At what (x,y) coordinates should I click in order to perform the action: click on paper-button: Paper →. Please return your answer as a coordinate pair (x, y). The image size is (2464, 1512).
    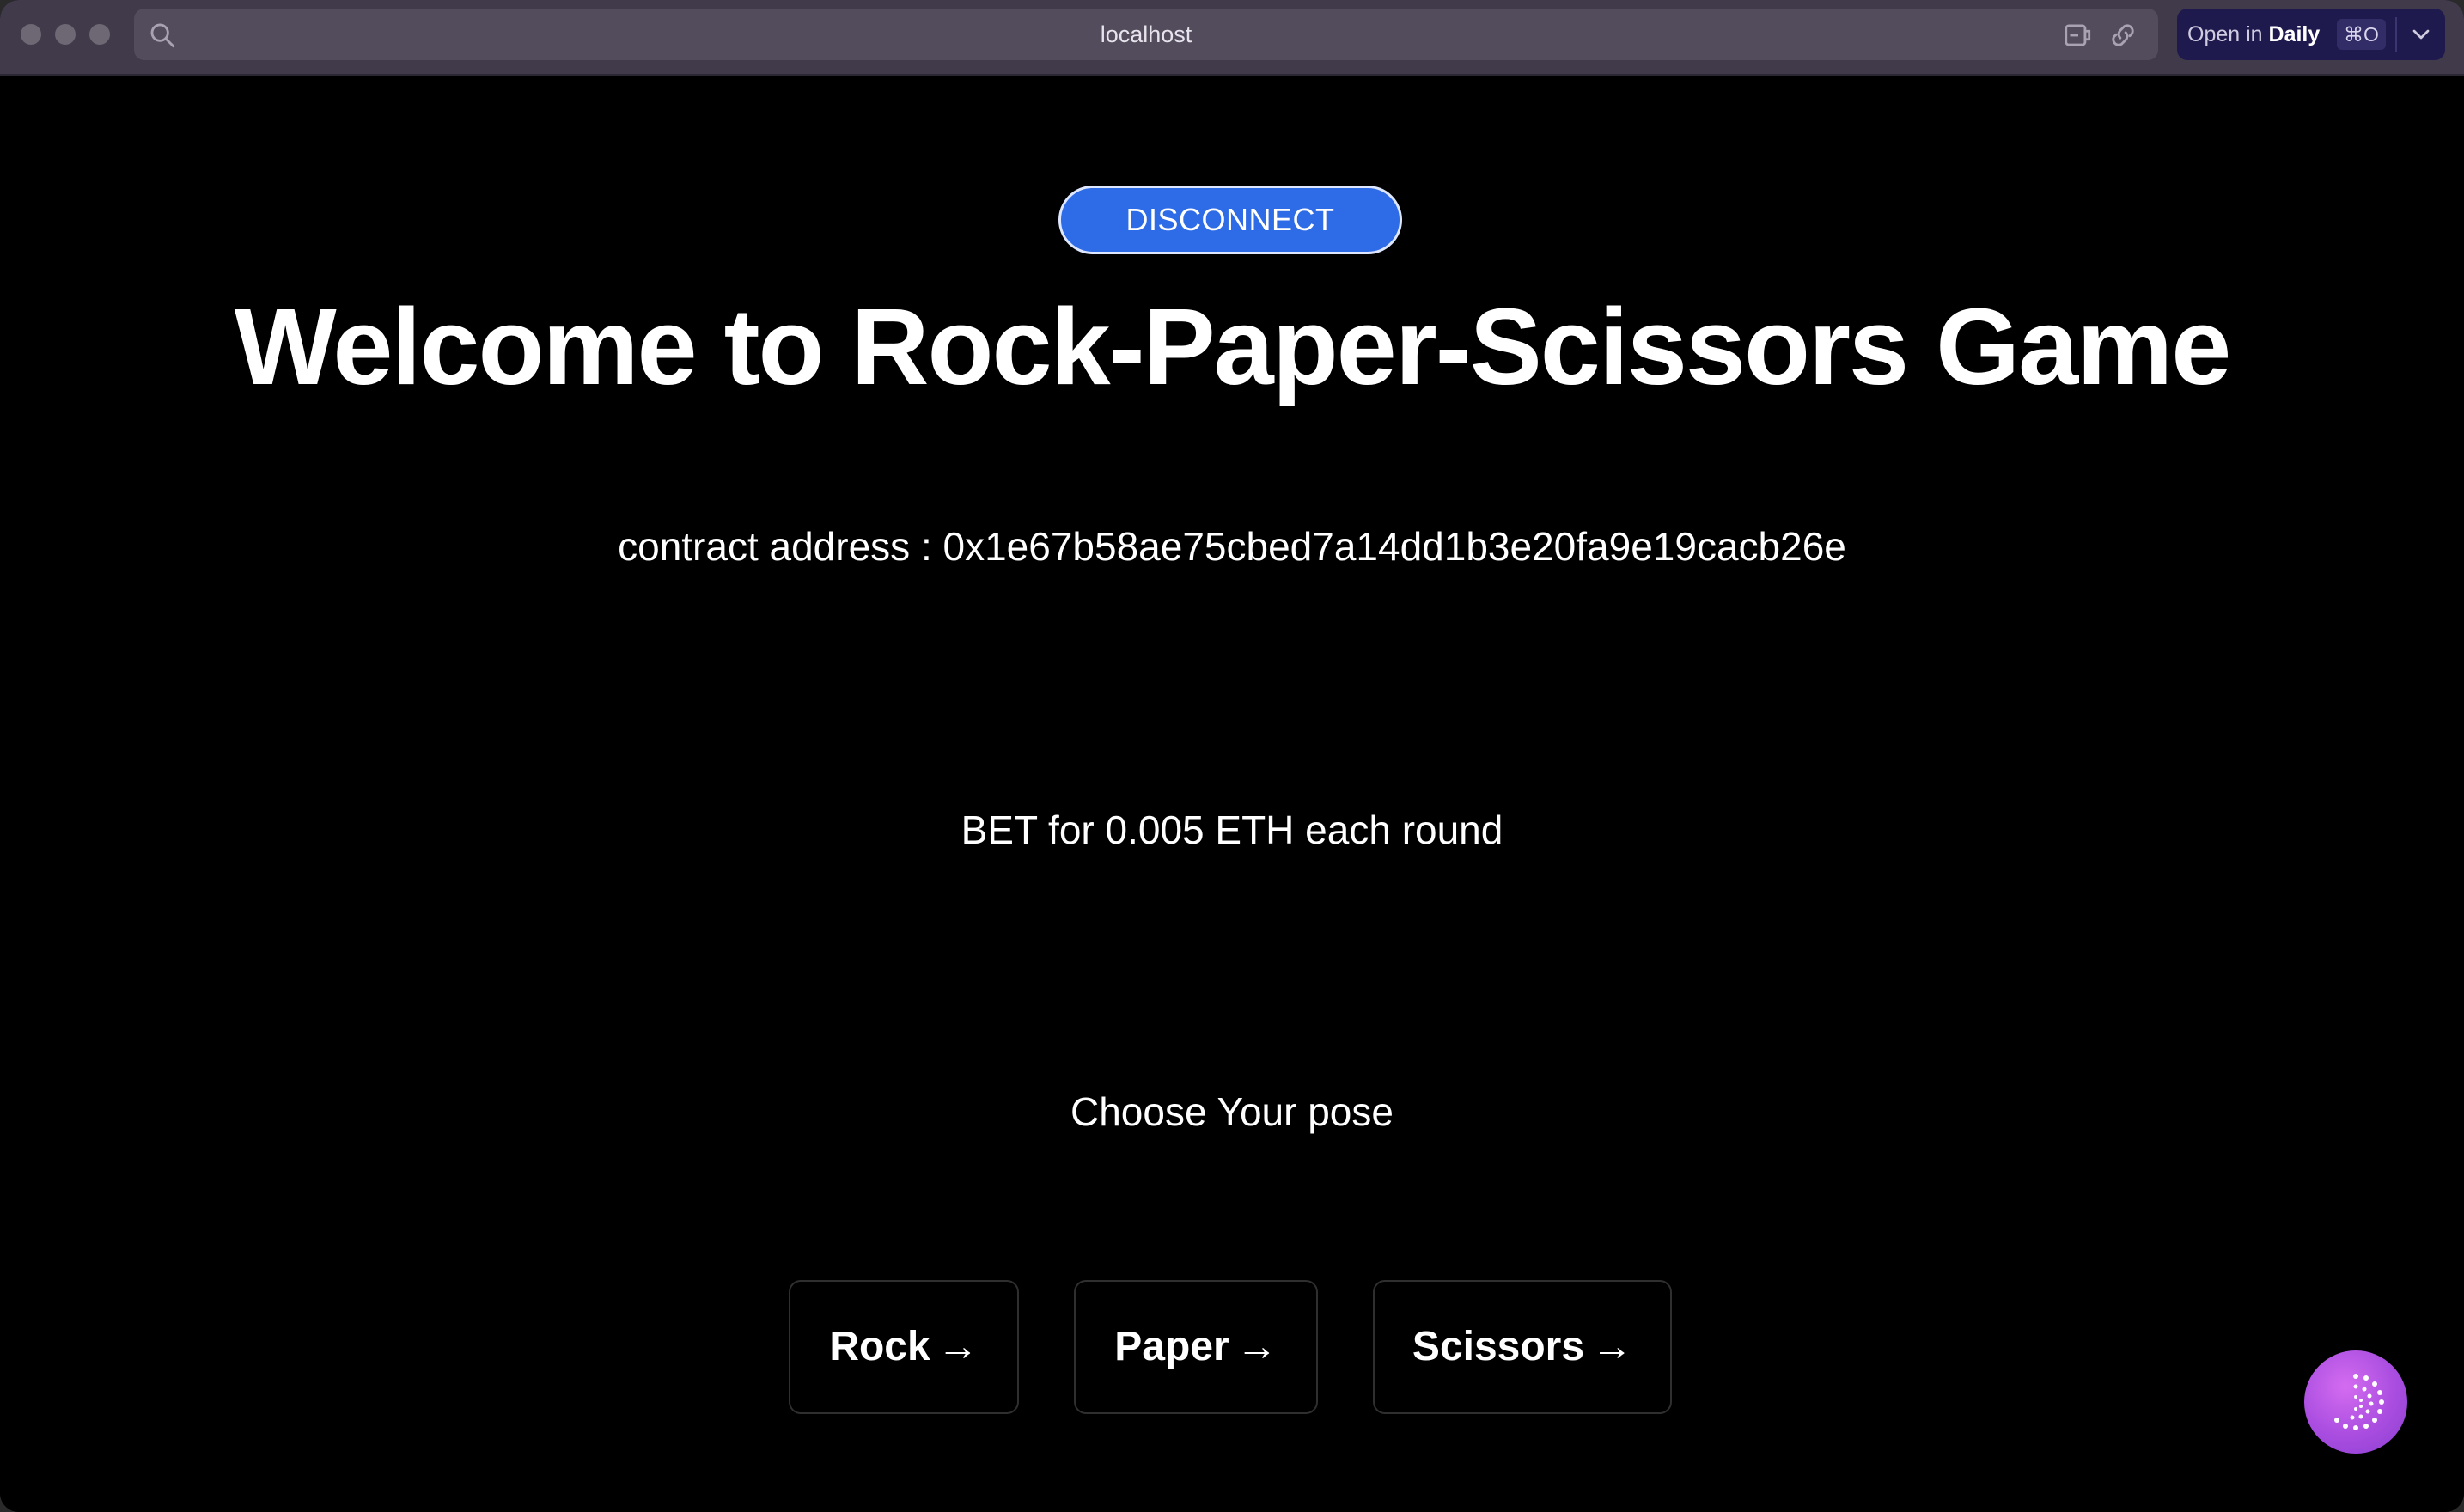
    Looking at the image, I should click on (1196, 1347).